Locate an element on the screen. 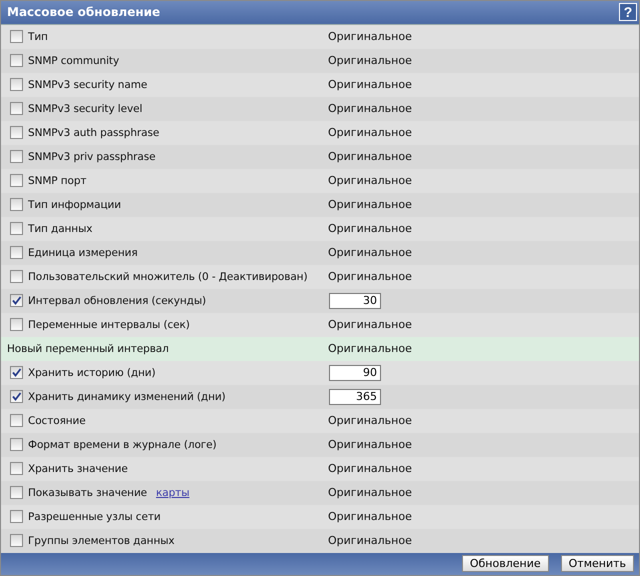 Image resolution: width=640 pixels, height=576 pixels. field-label: Интервал обновления (секунды) is located at coordinates (117, 300).